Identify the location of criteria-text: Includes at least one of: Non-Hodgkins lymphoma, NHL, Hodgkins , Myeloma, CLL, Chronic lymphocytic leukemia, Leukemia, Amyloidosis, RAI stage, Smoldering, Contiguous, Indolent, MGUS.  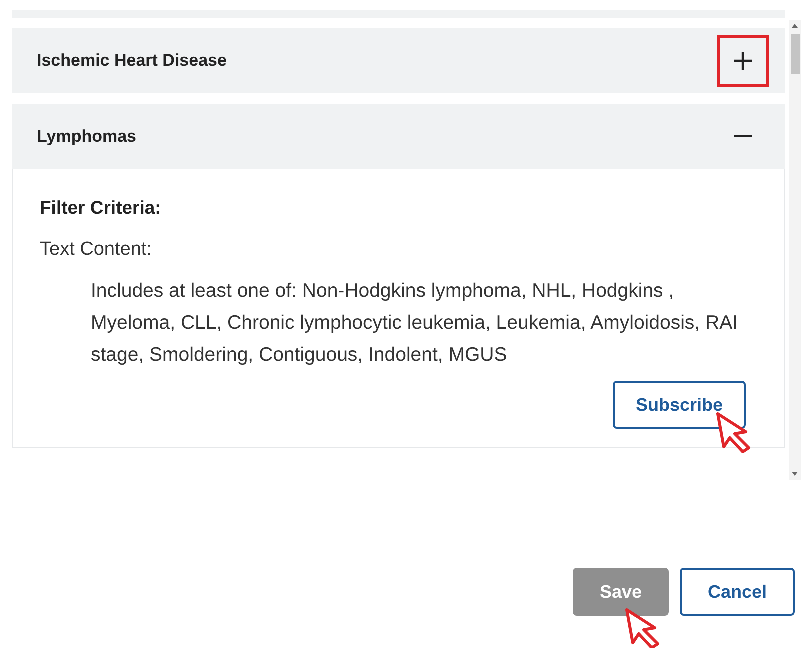
(415, 323).